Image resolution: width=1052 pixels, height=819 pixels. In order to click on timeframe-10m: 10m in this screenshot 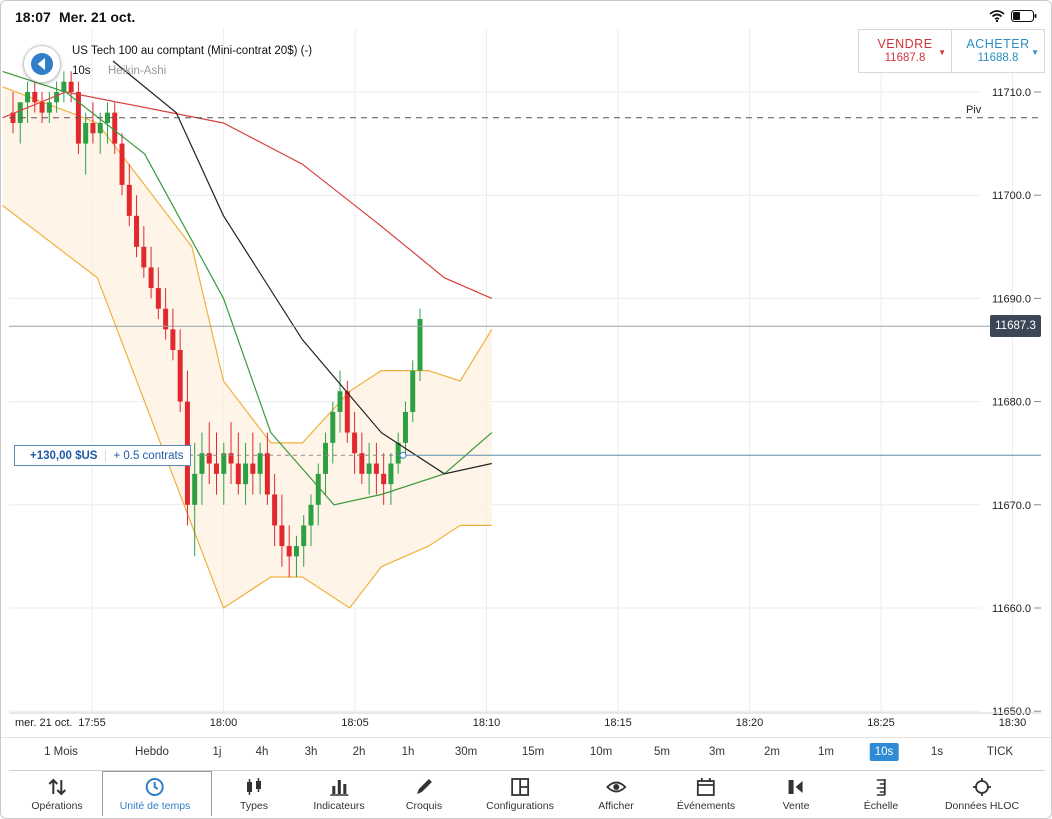, I will do `click(601, 752)`.